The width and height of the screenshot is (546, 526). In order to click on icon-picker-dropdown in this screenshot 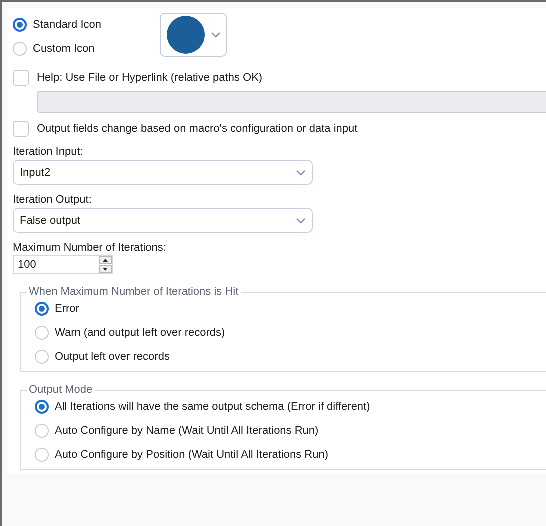, I will do `click(193, 35)`.